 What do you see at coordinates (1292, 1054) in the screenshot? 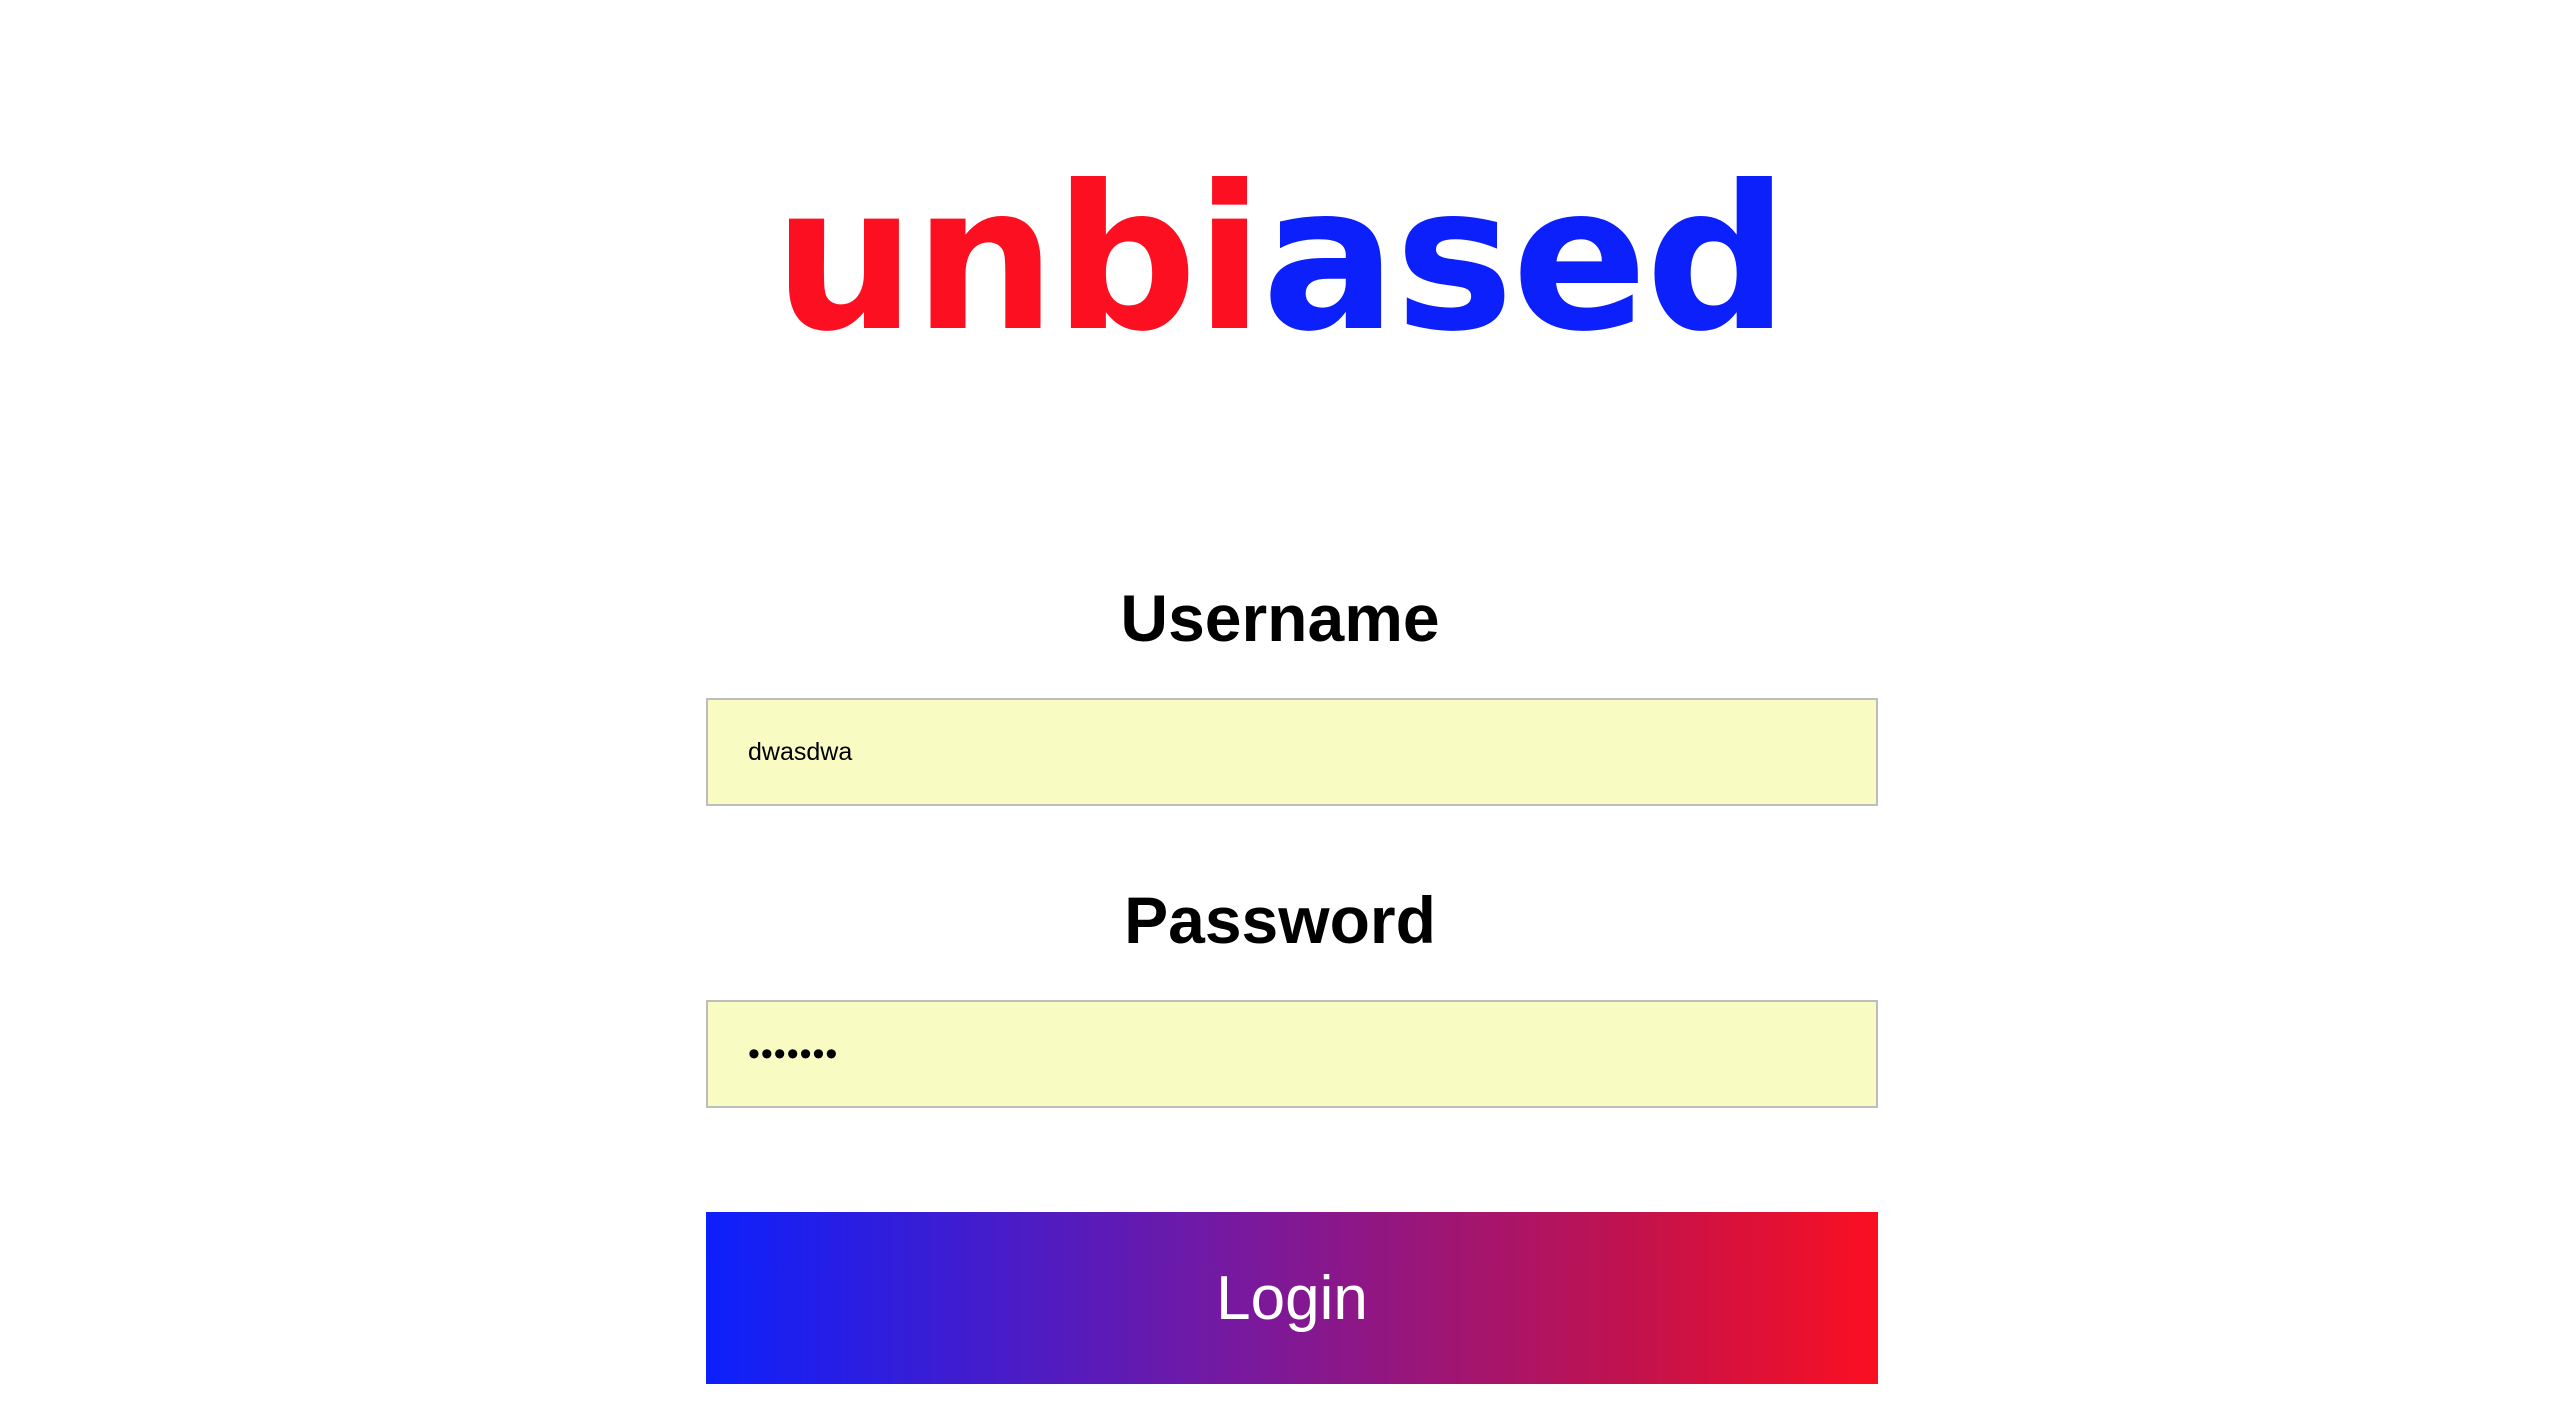
I see `password-input` at bounding box center [1292, 1054].